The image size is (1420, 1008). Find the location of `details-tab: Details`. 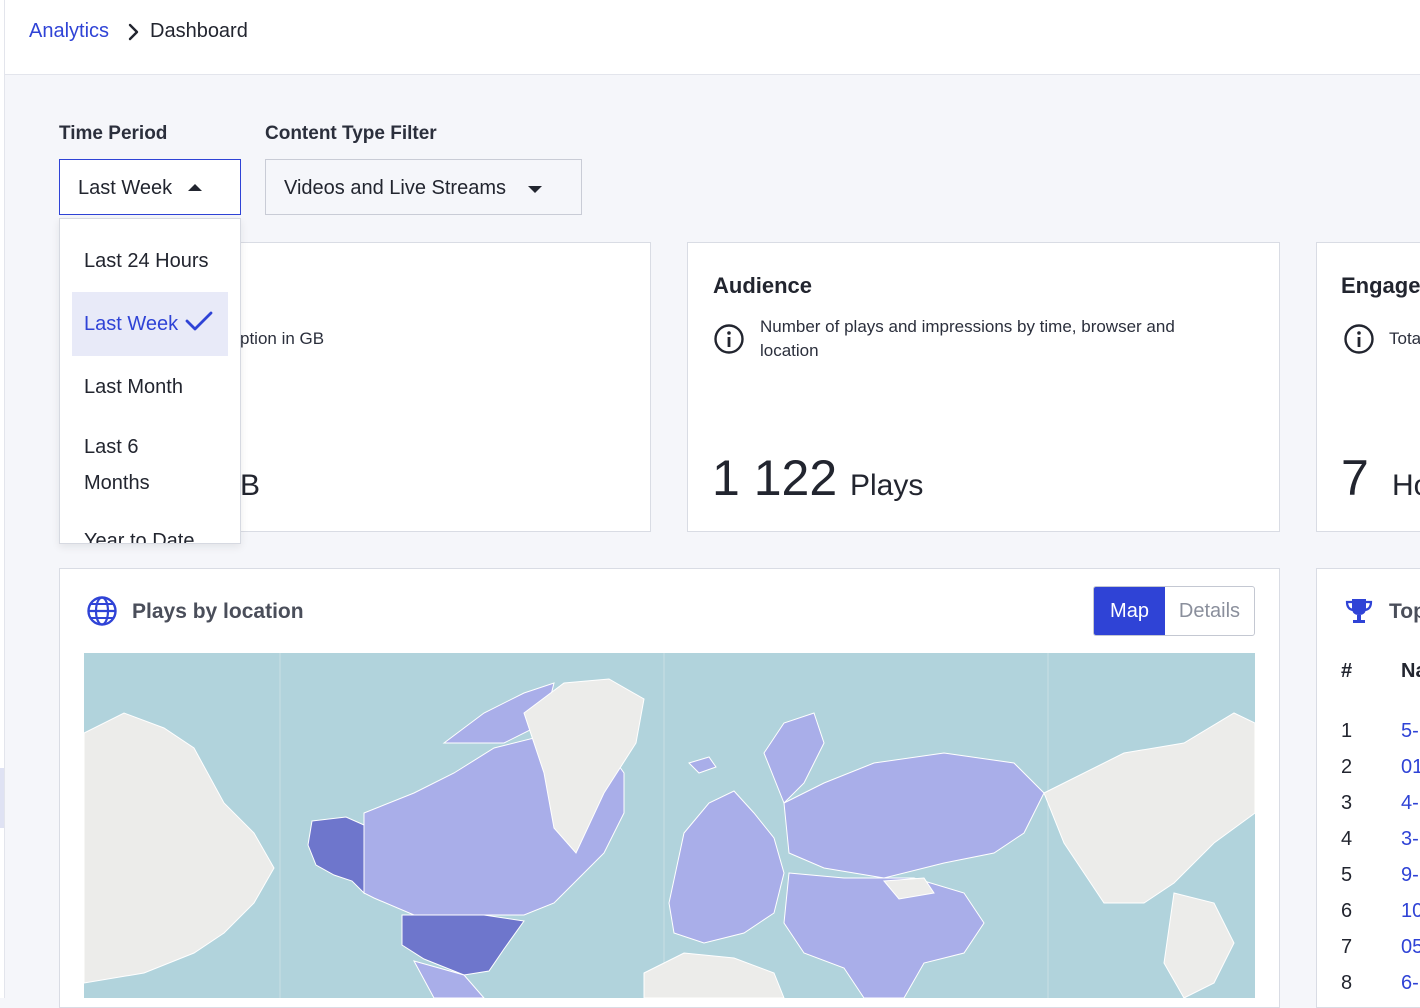

details-tab: Details is located at coordinates (1209, 611).